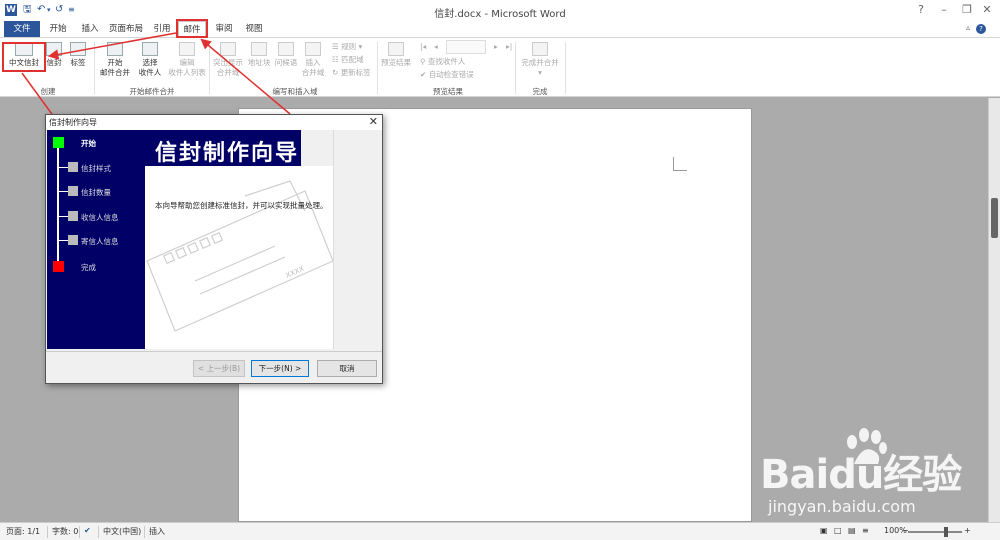  What do you see at coordinates (73, 240) in the screenshot?
I see `step-marker` at bounding box center [73, 240].